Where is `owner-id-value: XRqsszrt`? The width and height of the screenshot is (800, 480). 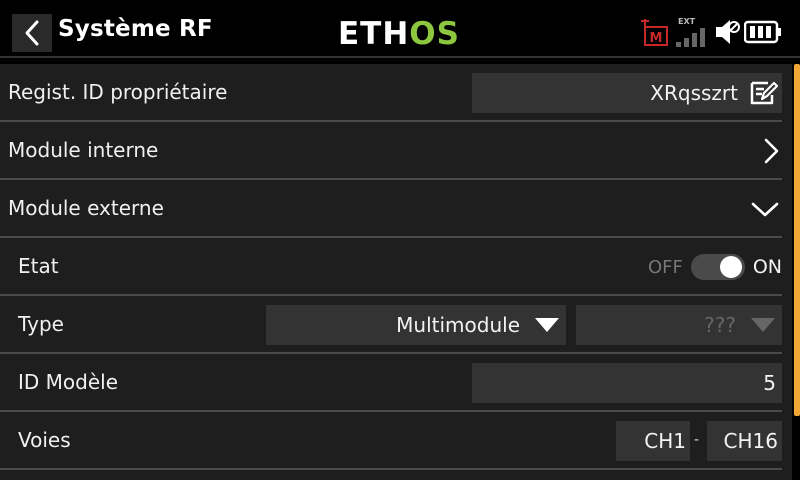
owner-id-value: XRqsszrt is located at coordinates (694, 93).